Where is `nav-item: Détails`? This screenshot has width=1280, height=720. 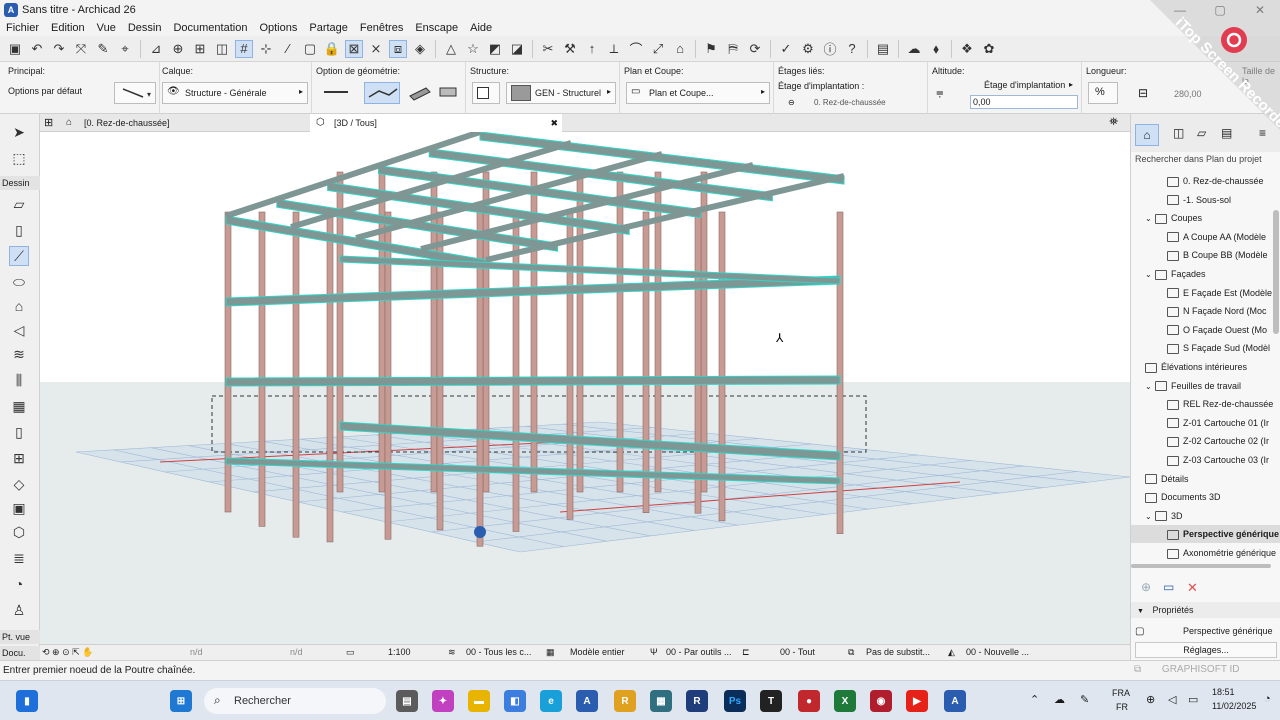
nav-item: Détails is located at coordinates (1205, 479).